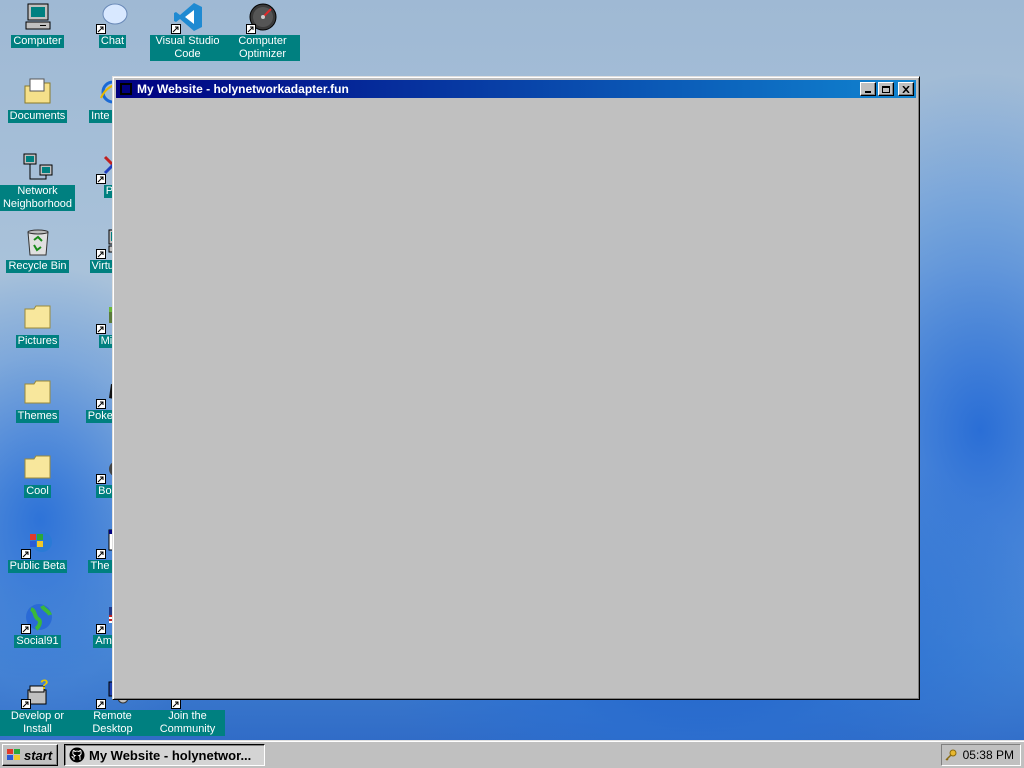 Image resolution: width=1024 pixels, height=768 pixels. Describe the element at coordinates (112, 17) in the screenshot. I see `chat-bubble-icon` at that location.